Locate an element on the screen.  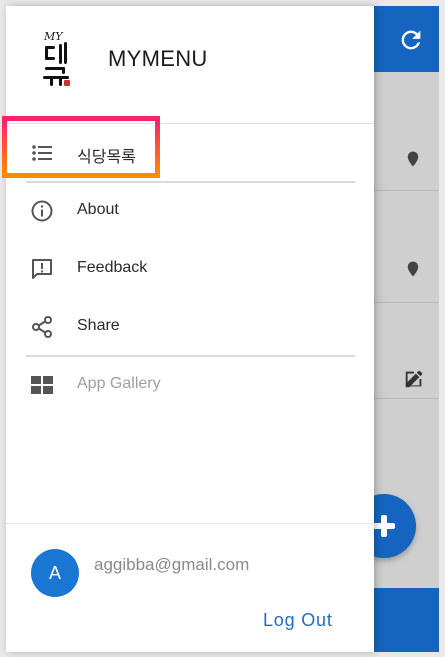
footer-divider is located at coordinates (190, 523).